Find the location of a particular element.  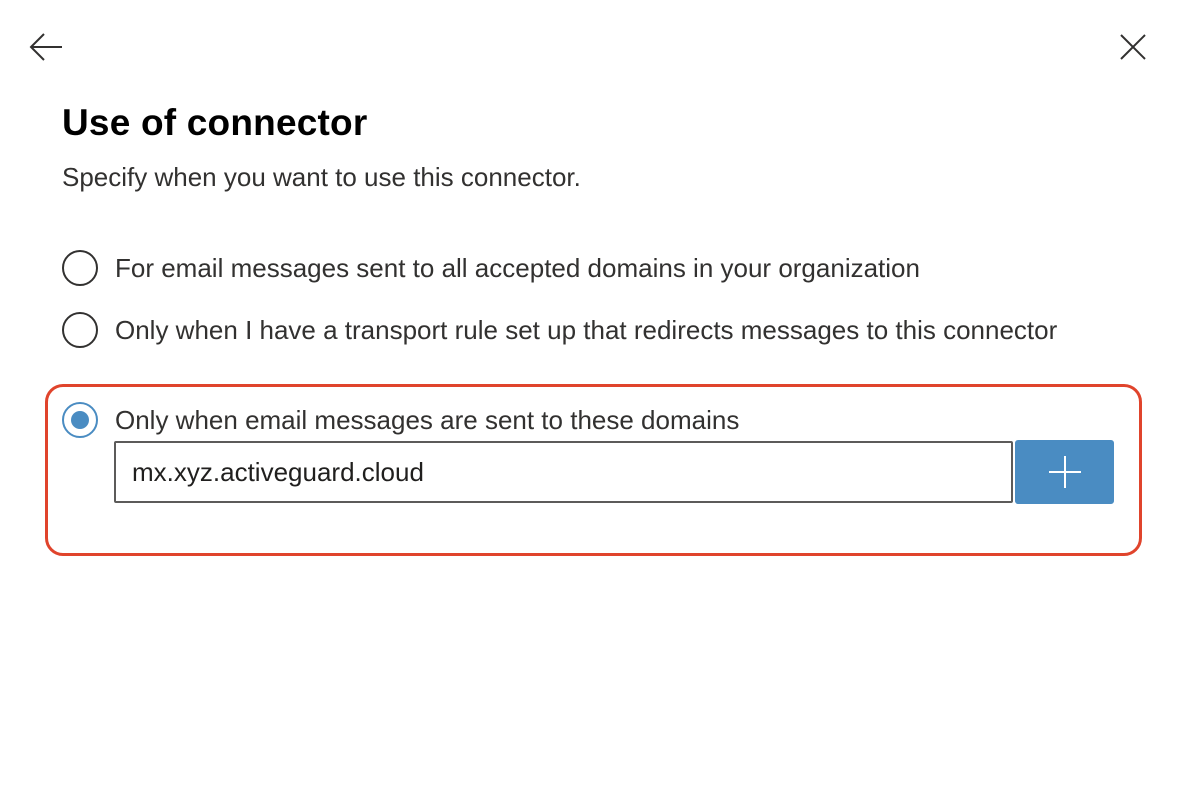

back-button is located at coordinates (46, 47).